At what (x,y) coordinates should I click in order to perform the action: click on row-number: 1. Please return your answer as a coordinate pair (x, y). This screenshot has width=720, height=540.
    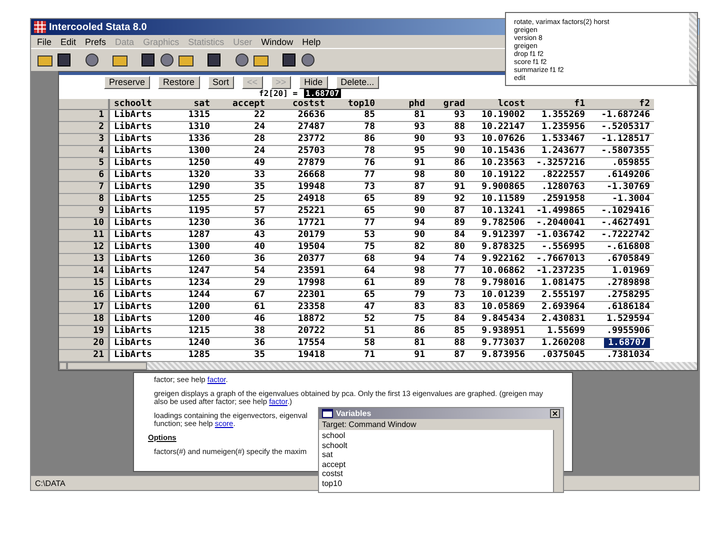
    Looking at the image, I should click on (84, 116).